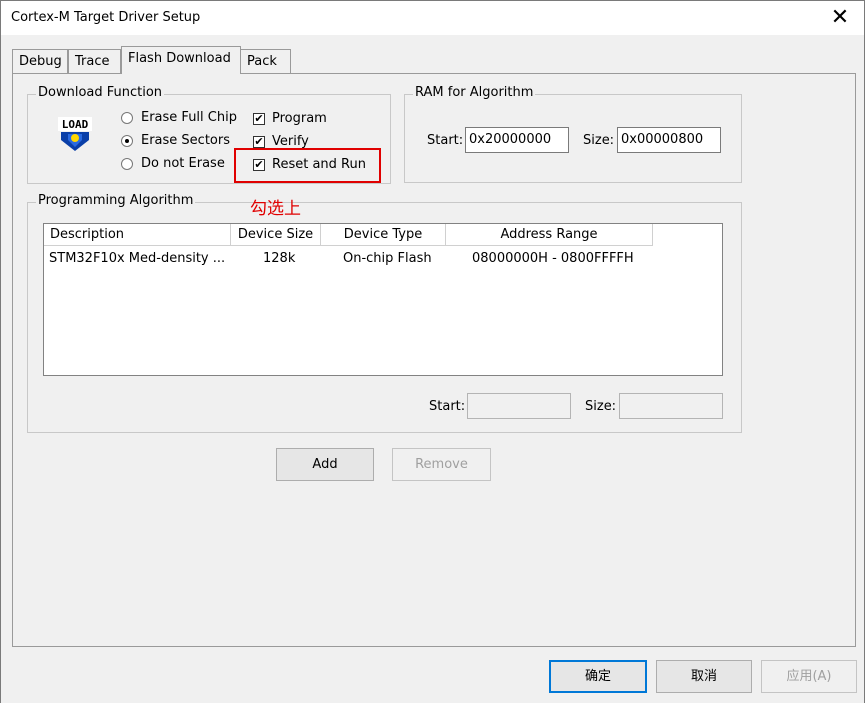 The width and height of the screenshot is (865, 703). Describe the element at coordinates (447, 406) in the screenshot. I see `algo-start-label: Start:` at that location.